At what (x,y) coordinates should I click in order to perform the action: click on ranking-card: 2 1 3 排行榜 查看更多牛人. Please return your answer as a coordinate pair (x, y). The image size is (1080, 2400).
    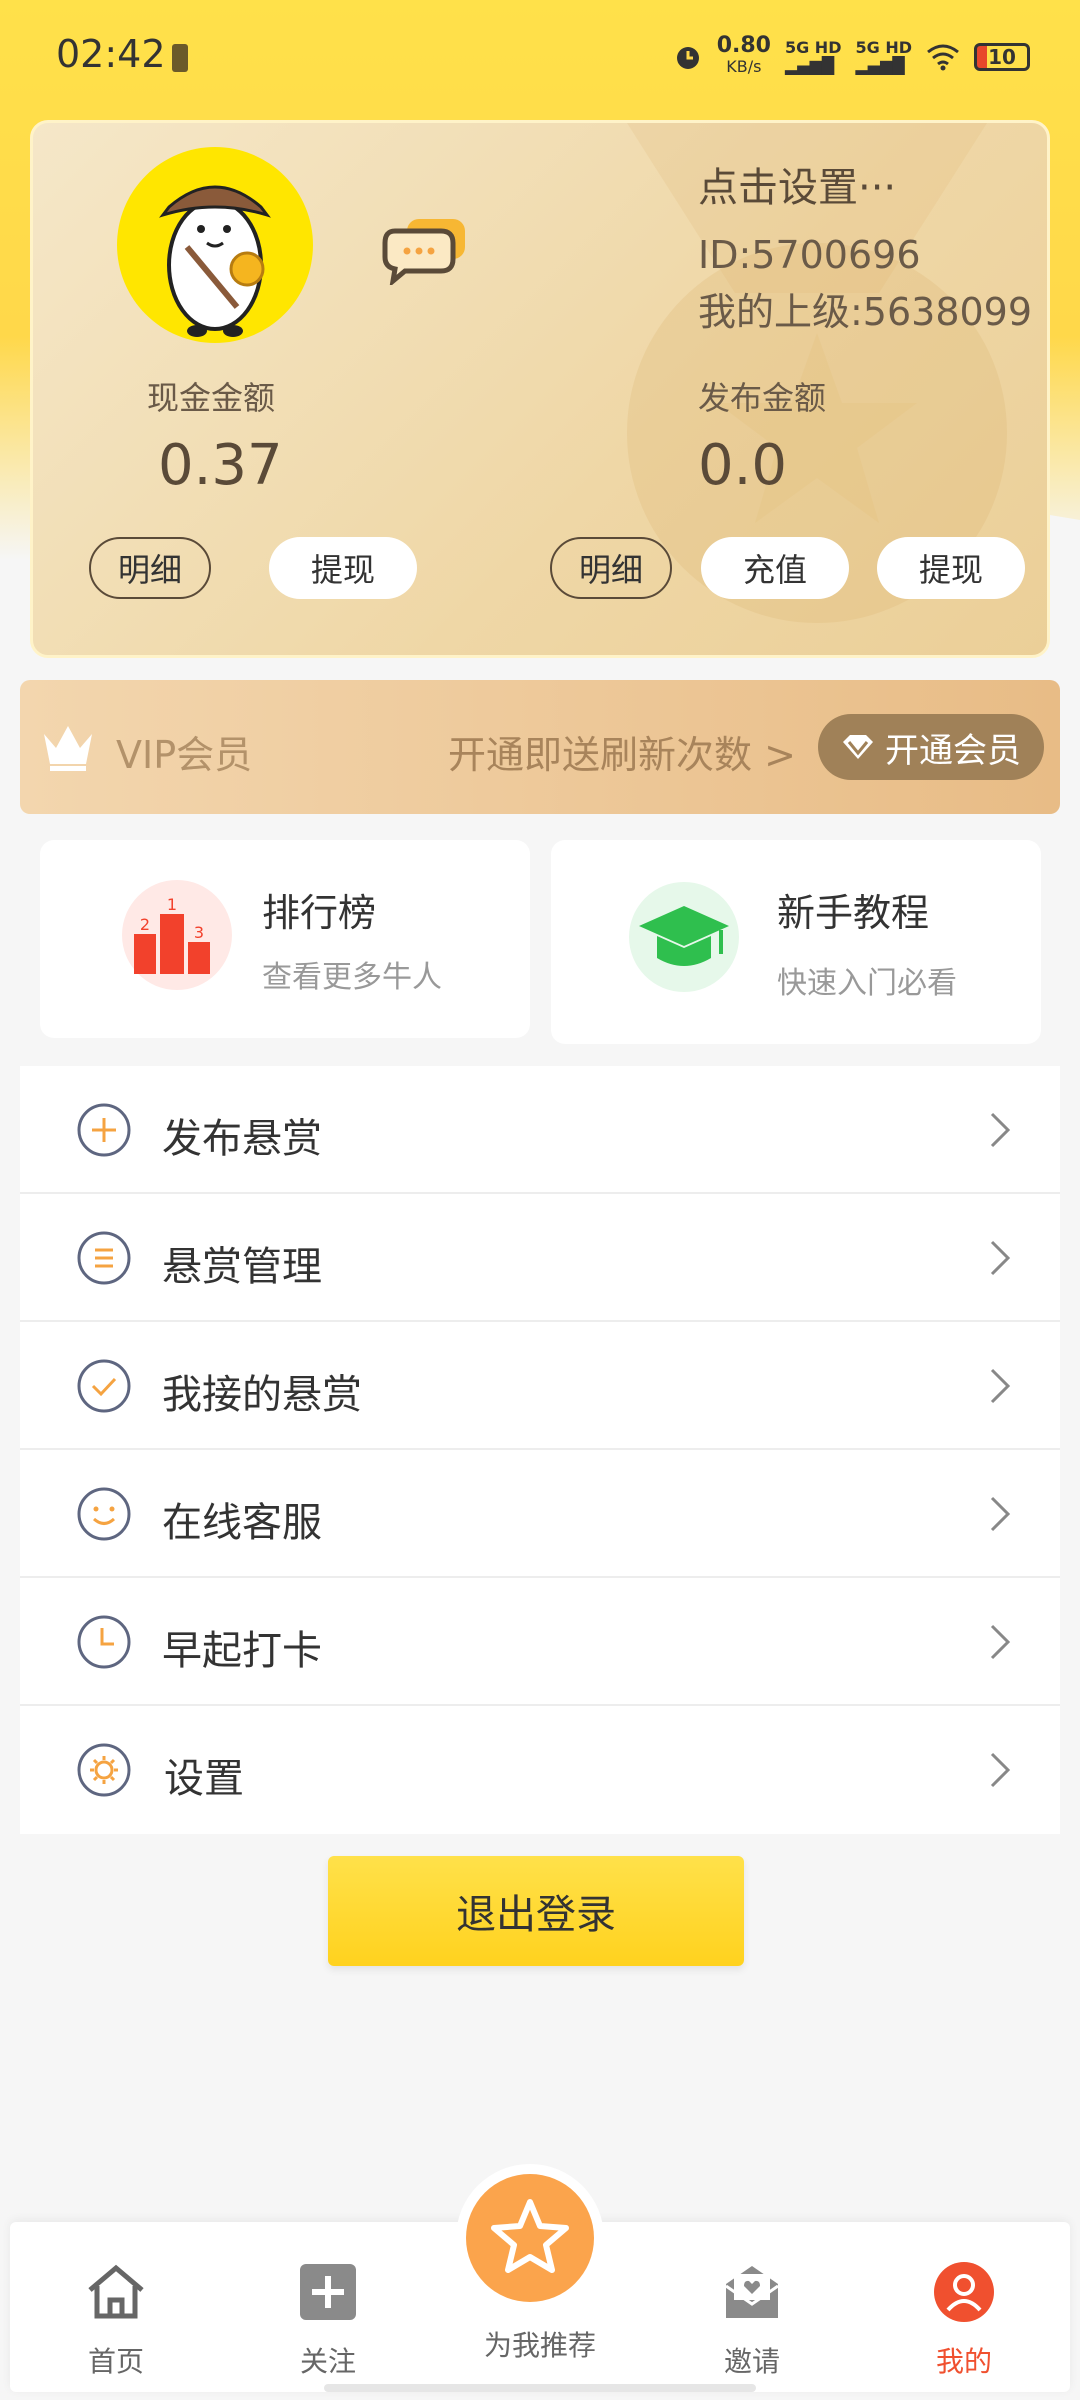
    Looking at the image, I should click on (285, 939).